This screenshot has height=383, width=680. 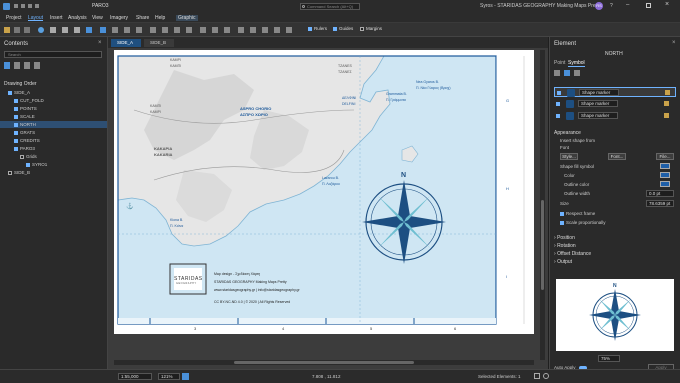 What do you see at coordinates (159, 43) in the screenshot?
I see `tab-side-b: SIDE_B` at bounding box center [159, 43].